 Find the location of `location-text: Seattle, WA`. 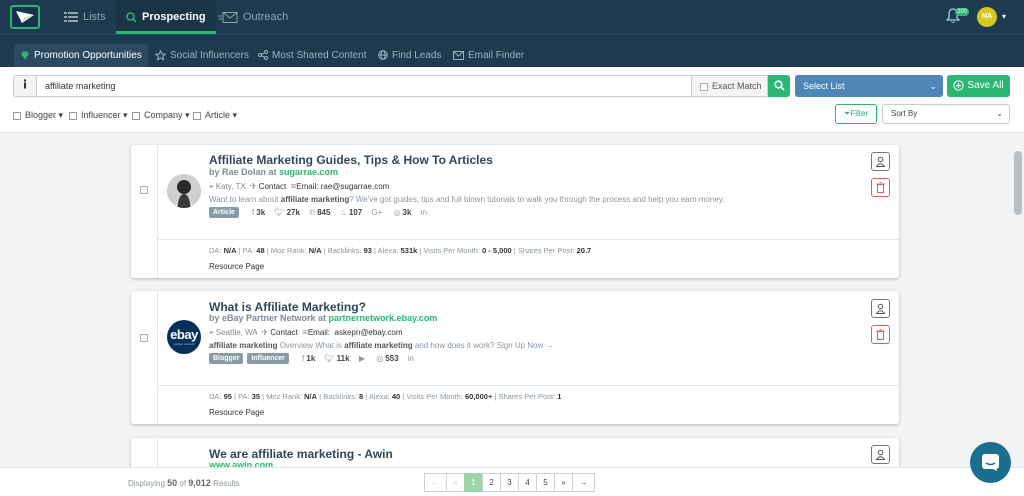

location-text: Seattle, WA is located at coordinates (236, 332).